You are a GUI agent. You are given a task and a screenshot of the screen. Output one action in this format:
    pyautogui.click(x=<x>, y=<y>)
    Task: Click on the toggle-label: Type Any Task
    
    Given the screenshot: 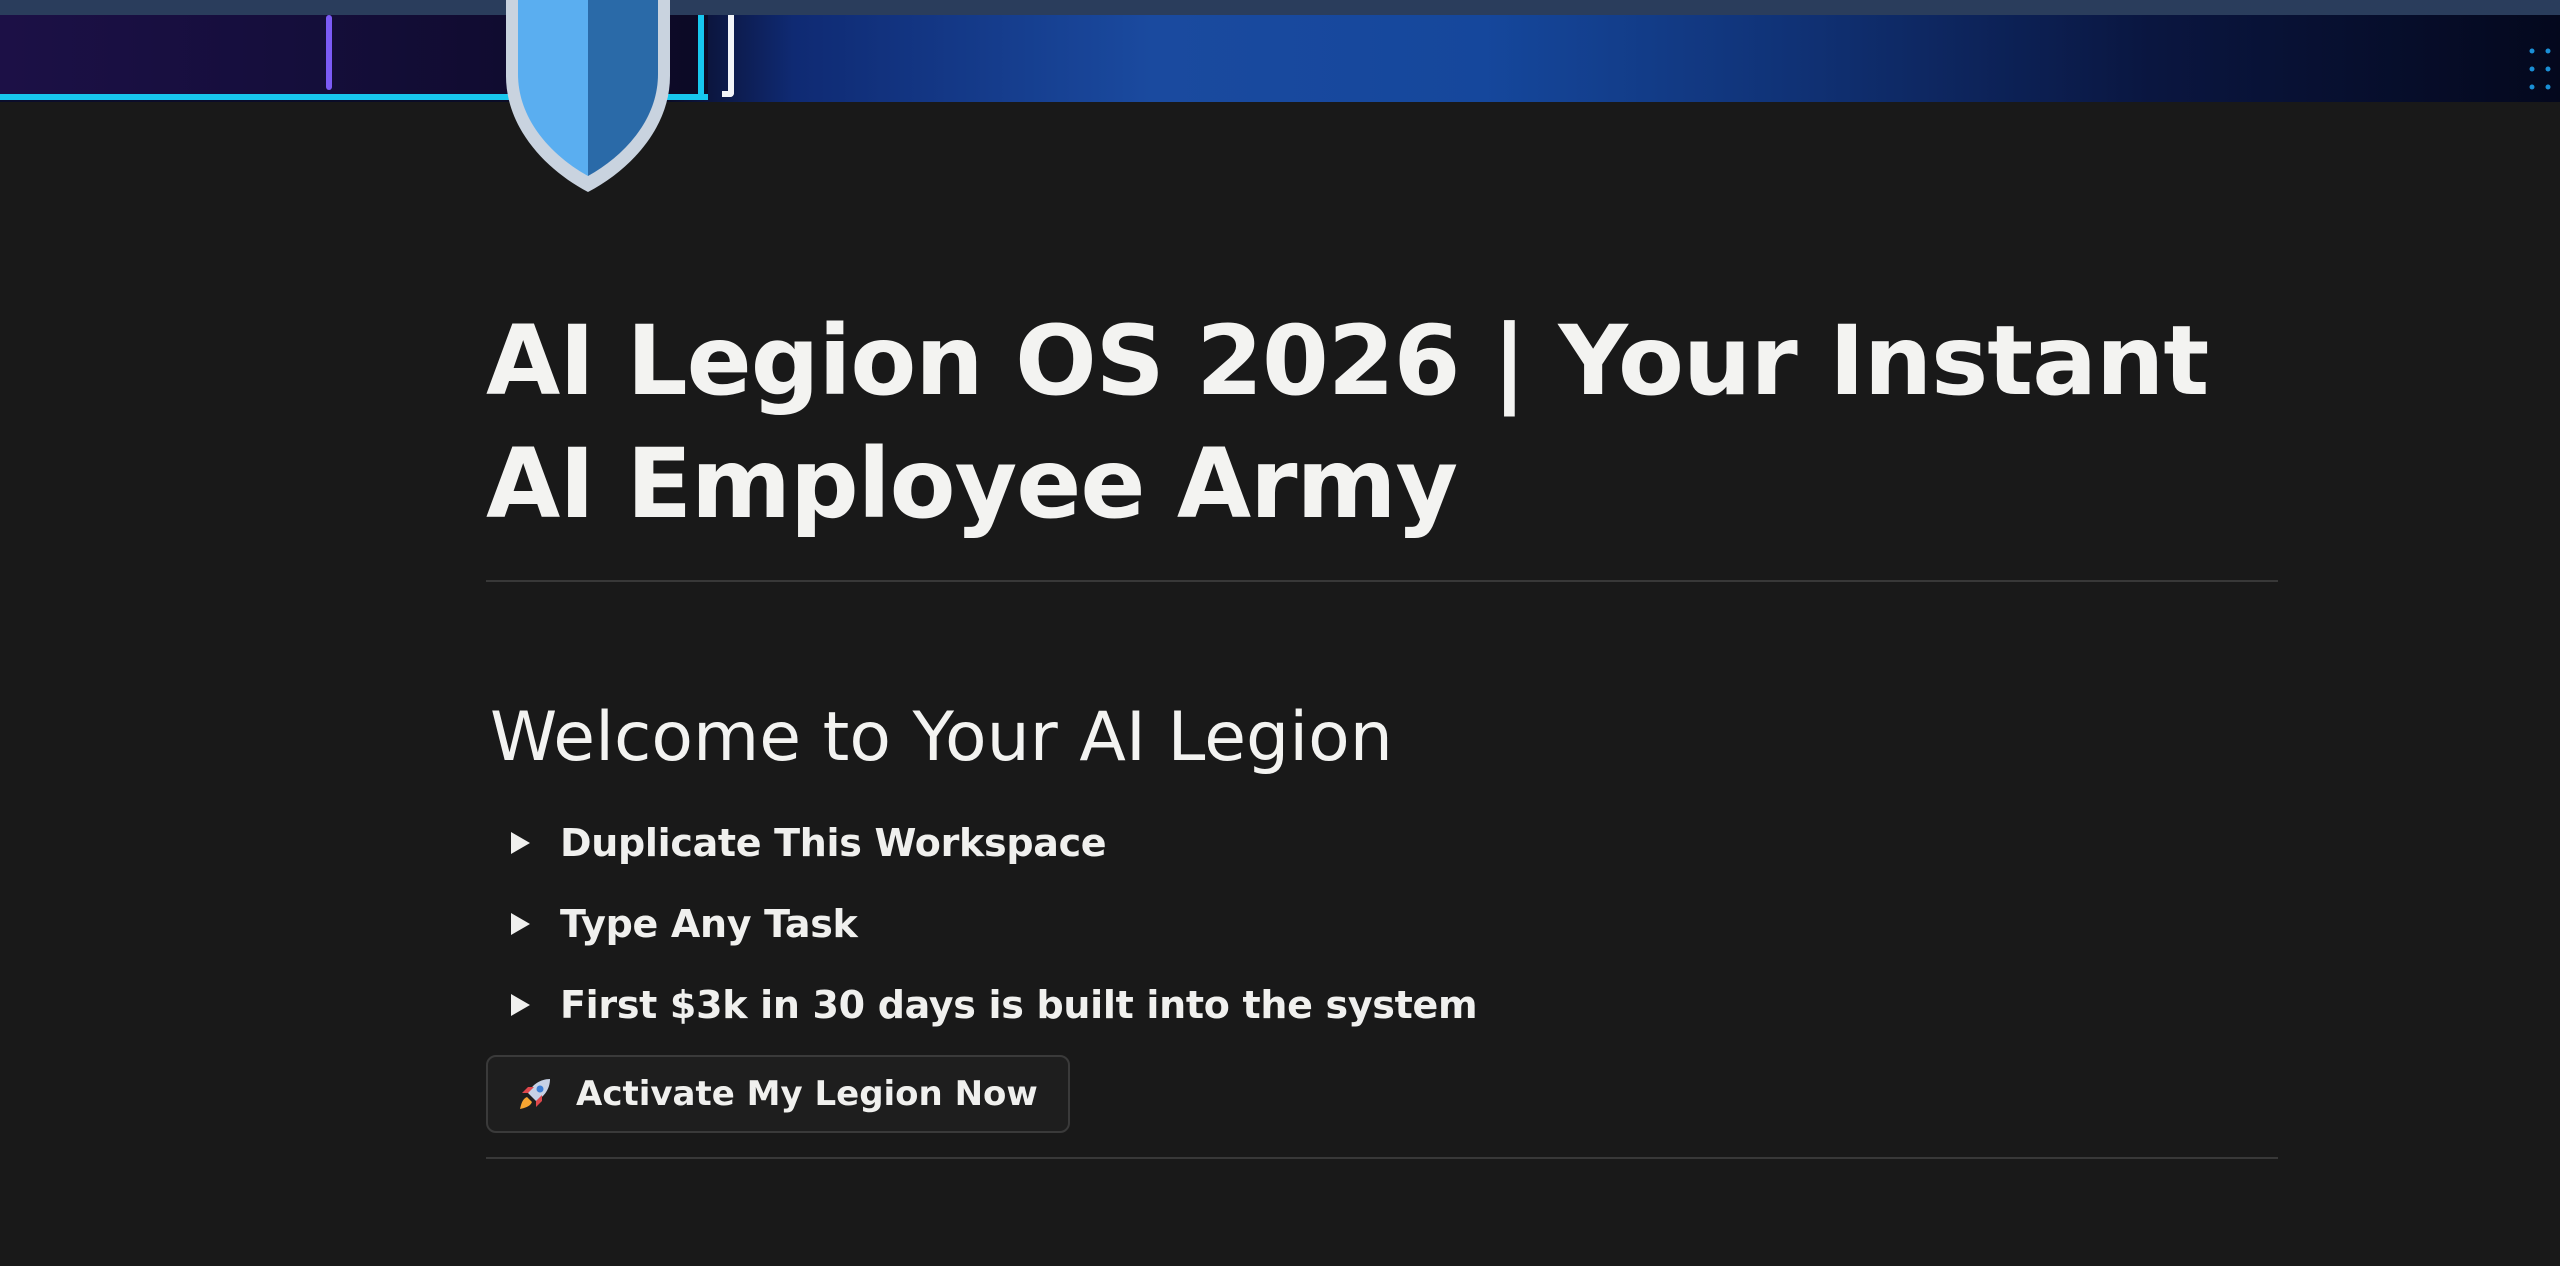 What is the action you would take?
    pyautogui.click(x=709, y=923)
    